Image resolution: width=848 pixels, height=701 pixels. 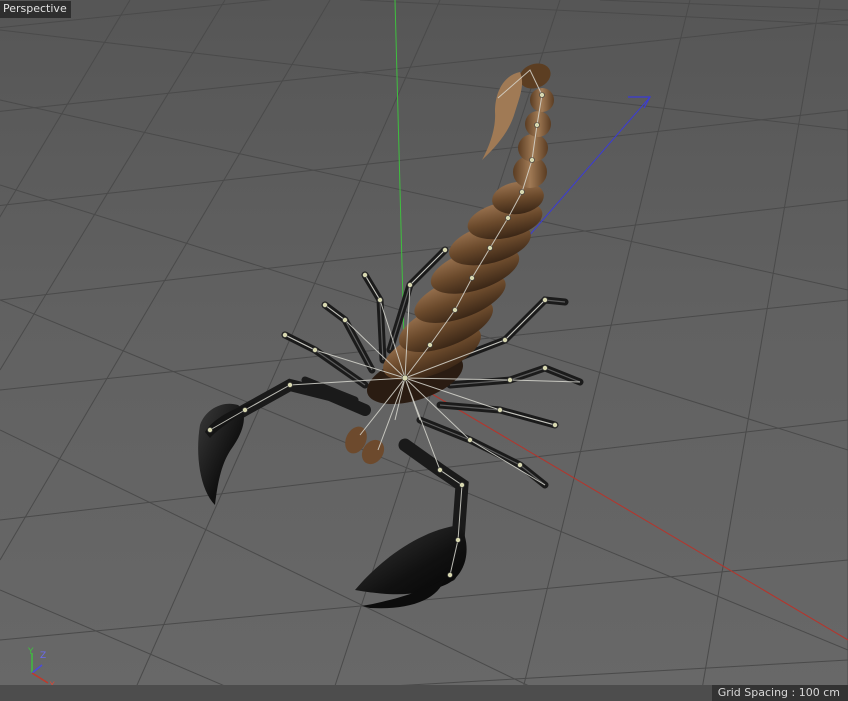 I want to click on viewport-status-bar: Grid Spacing : 100 cm, so click(x=424, y=693).